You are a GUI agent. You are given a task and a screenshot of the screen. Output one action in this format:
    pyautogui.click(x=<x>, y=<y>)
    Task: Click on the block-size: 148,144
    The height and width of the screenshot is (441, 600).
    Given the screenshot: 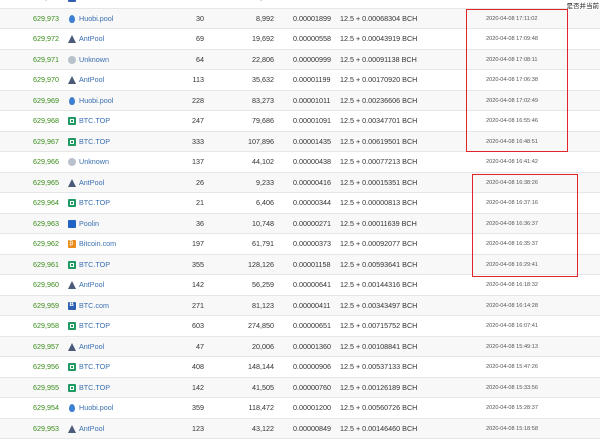 What is the action you would take?
    pyautogui.click(x=261, y=366)
    